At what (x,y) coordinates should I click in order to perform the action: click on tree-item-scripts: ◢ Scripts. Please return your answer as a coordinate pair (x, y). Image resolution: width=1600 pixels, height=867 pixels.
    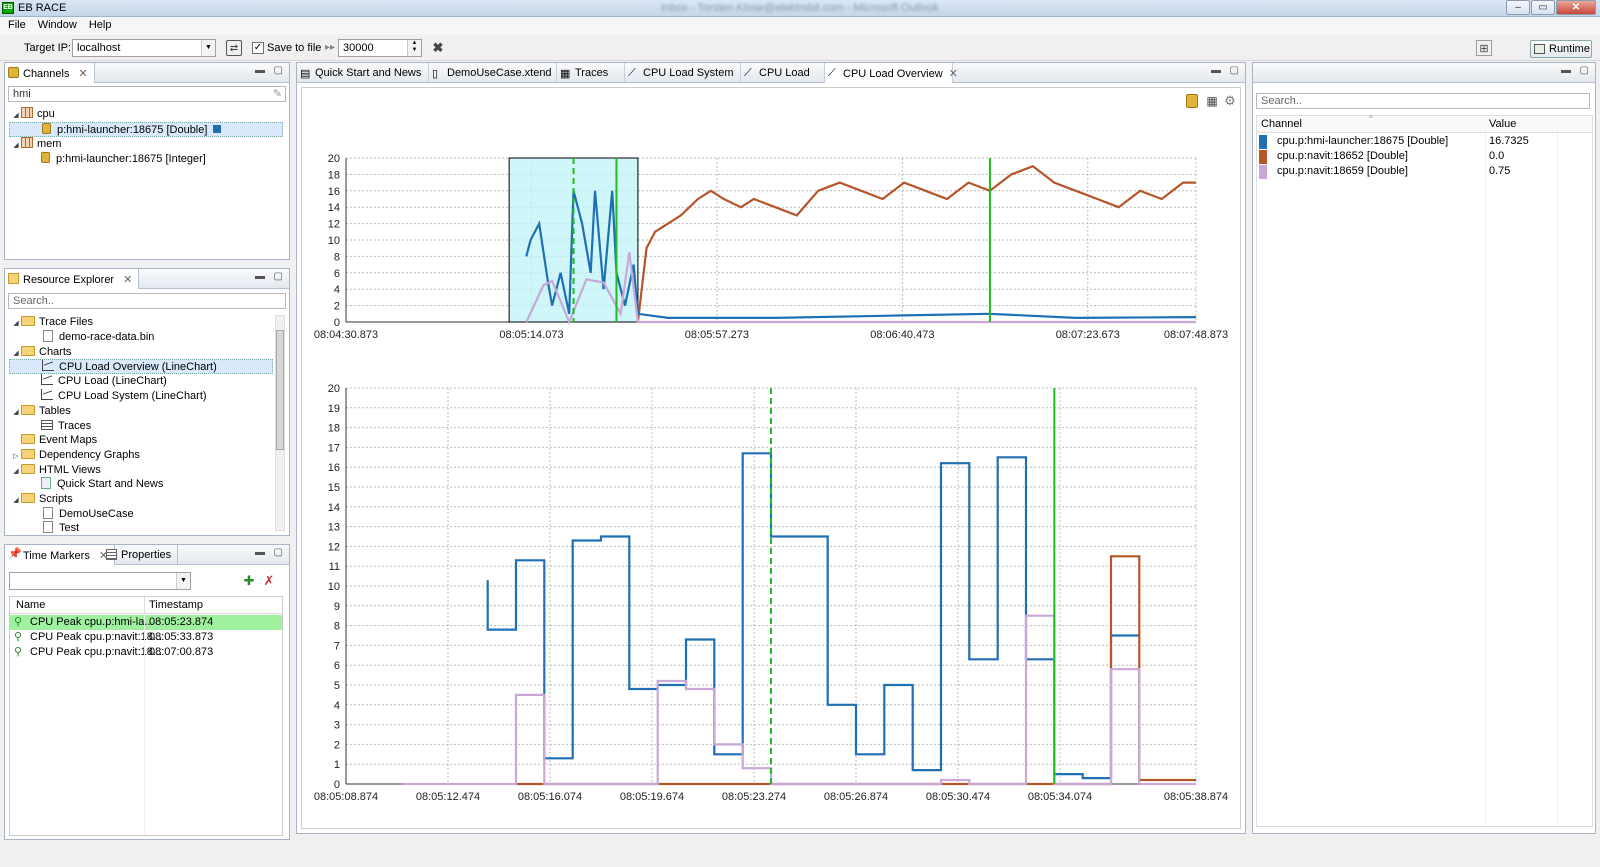
    Looking at the image, I should click on (42, 499).